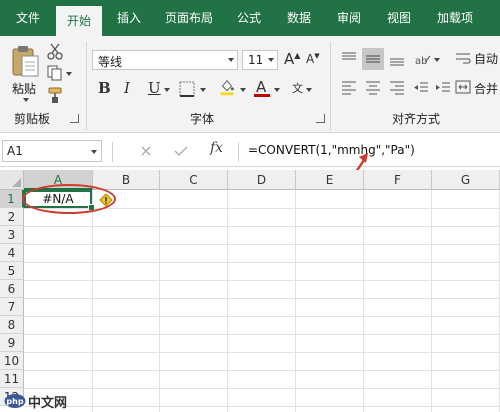 This screenshot has height=412, width=500. Describe the element at coordinates (55, 95) in the screenshot. I see `format-painter-icon` at that location.